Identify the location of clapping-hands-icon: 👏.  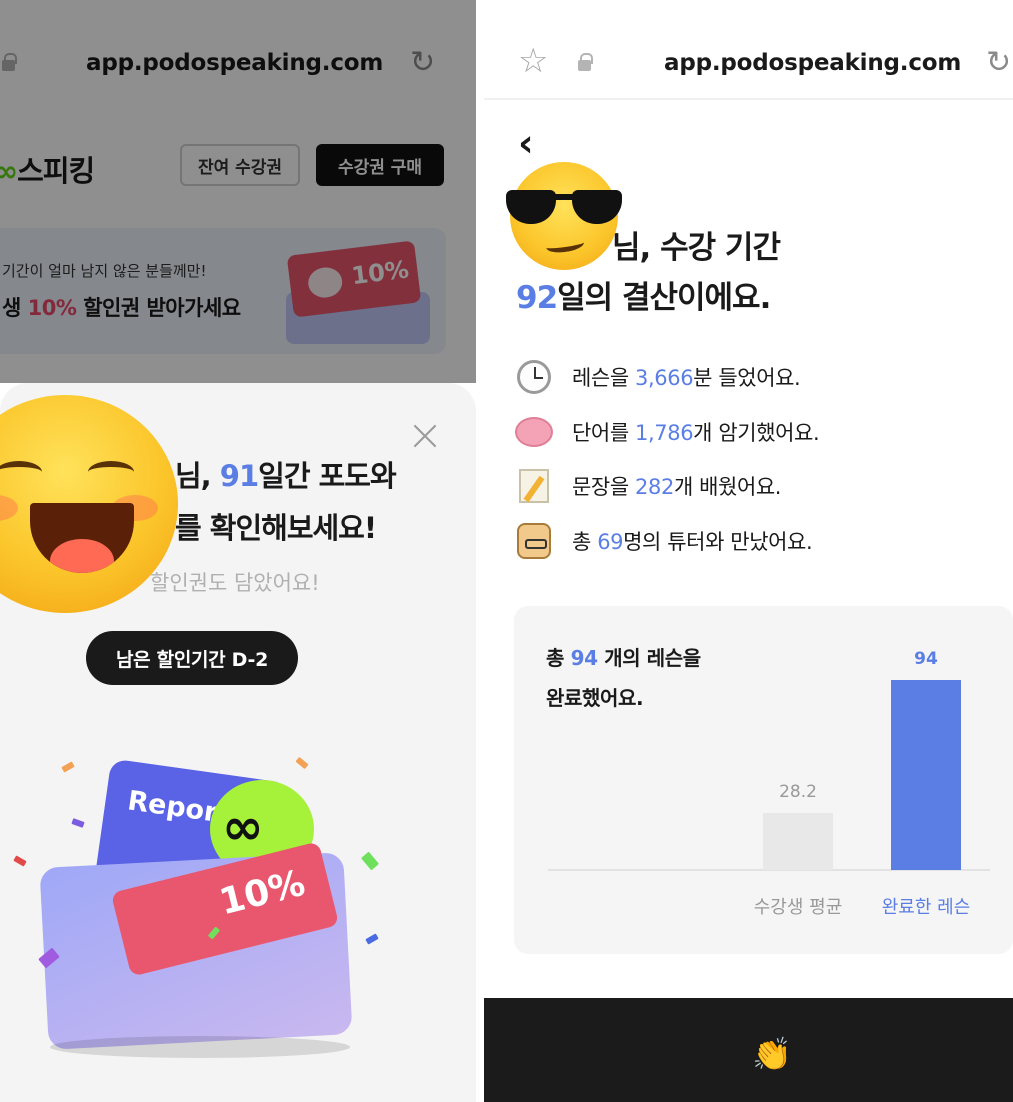
(772, 1054).